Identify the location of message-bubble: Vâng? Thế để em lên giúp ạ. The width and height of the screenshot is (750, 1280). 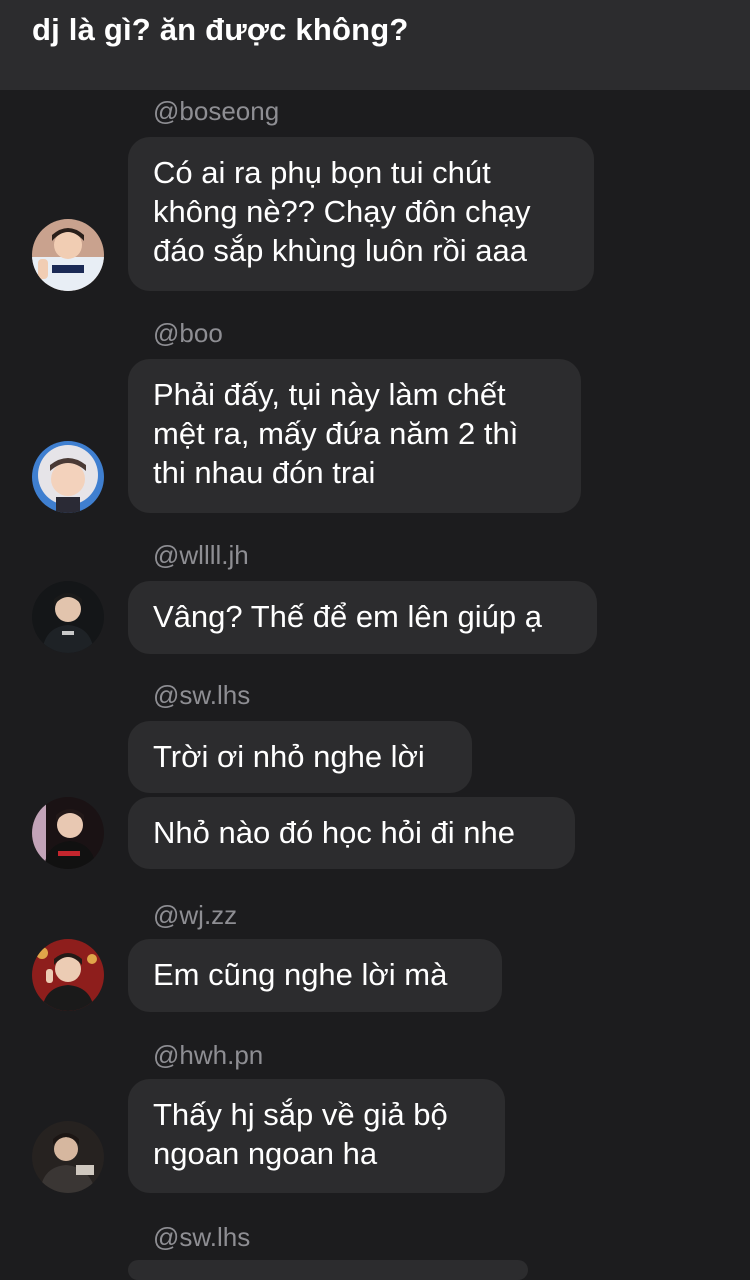
(362, 617).